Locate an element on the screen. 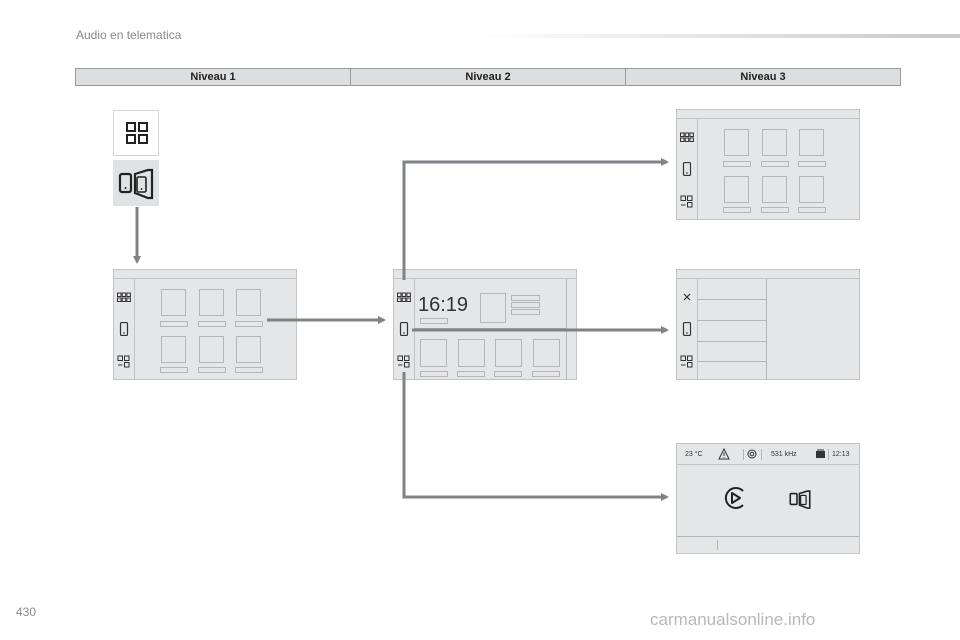  page-number: 430 is located at coordinates (26, 612).